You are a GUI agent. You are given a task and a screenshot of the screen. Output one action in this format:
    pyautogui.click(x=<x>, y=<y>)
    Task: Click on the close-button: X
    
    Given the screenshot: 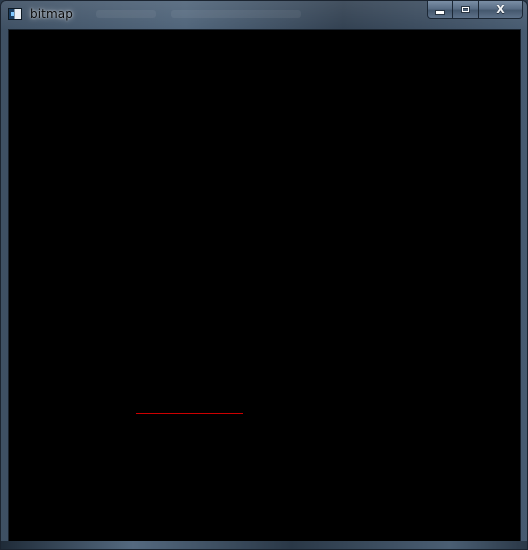 What is the action you would take?
    pyautogui.click(x=501, y=10)
    